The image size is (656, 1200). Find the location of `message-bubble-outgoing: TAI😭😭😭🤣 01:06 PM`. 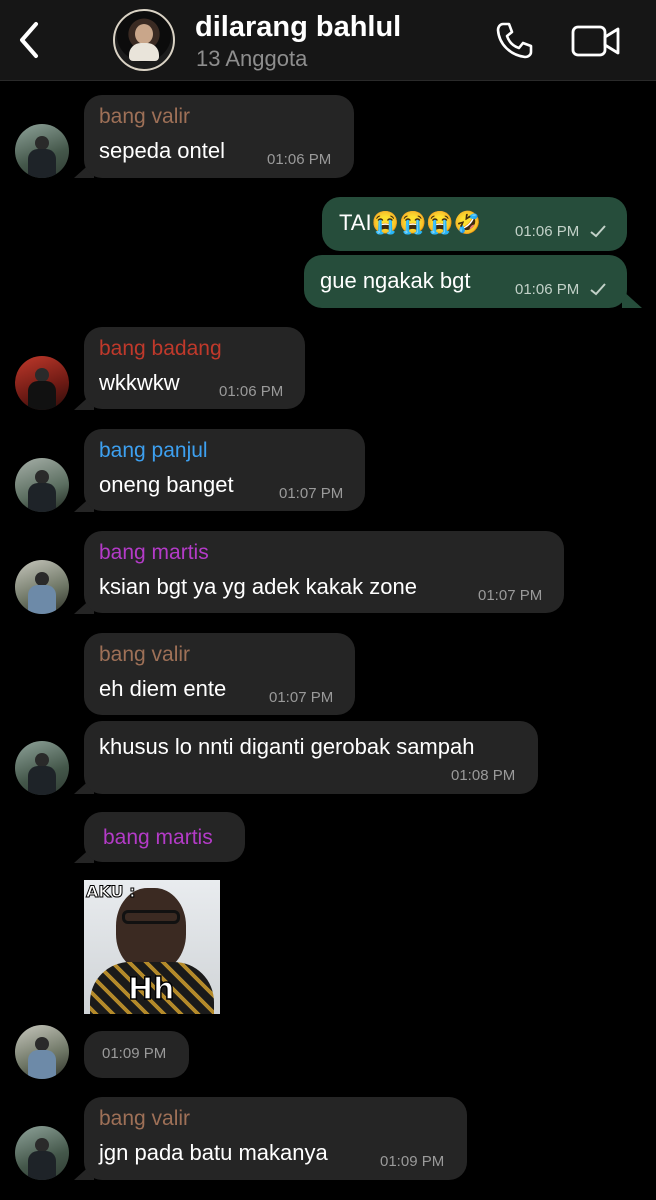

message-bubble-outgoing: TAI😭😭😭🤣 01:06 PM is located at coordinates (474, 224).